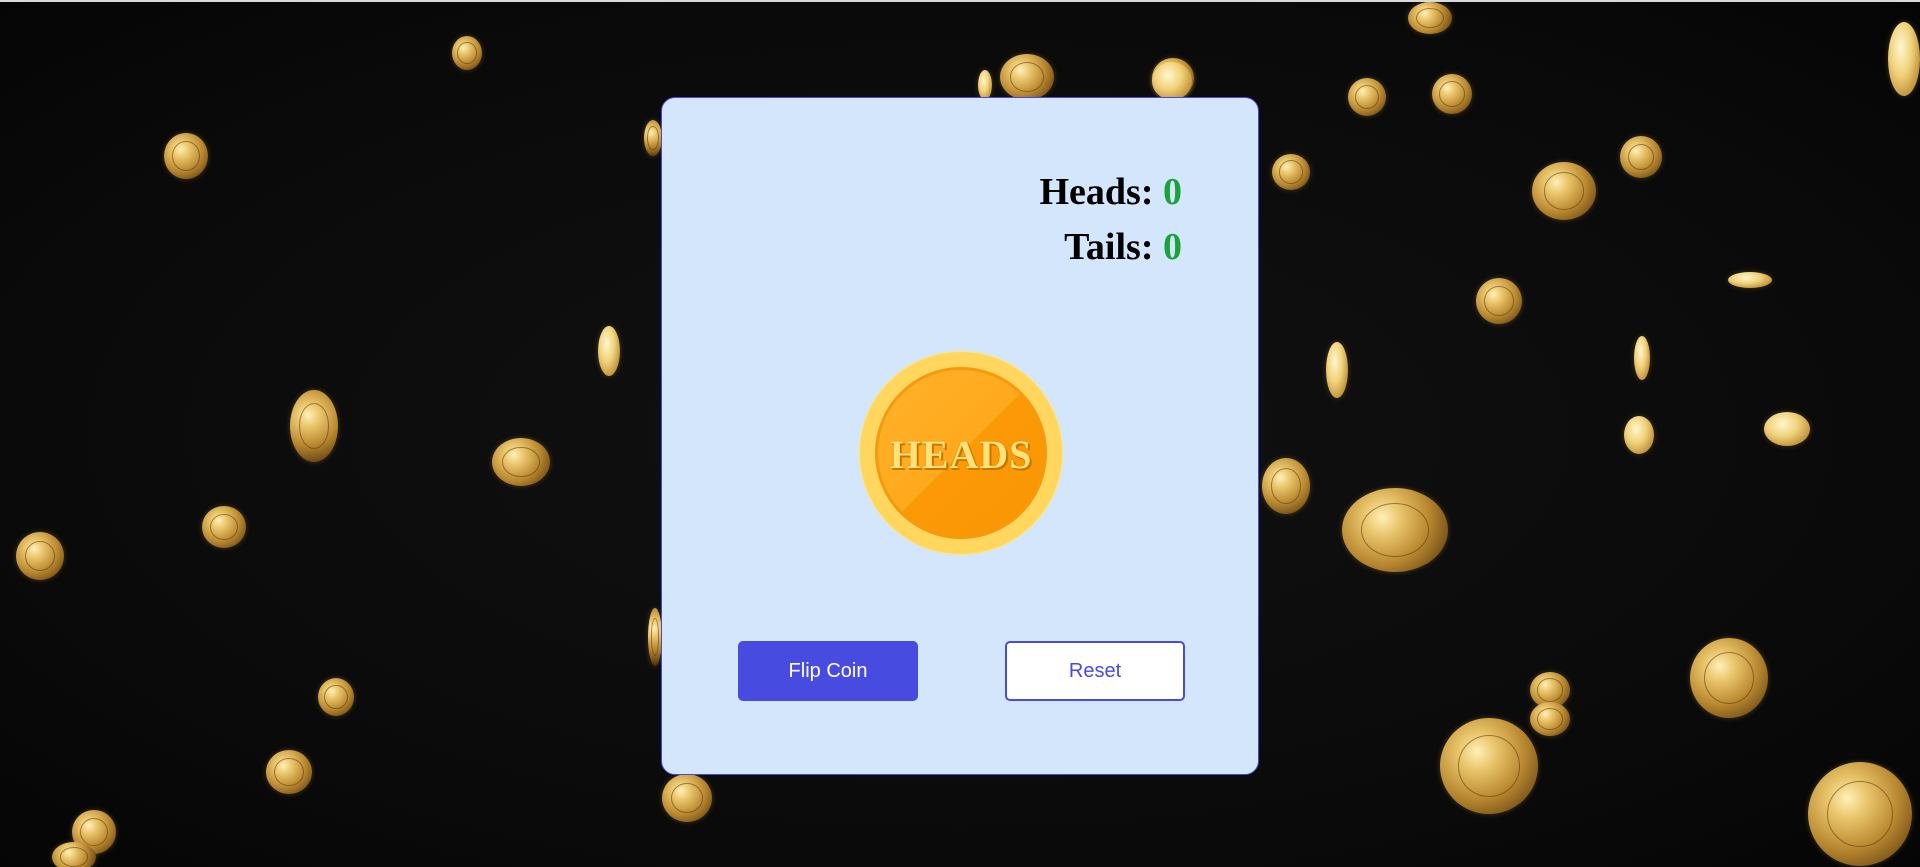  I want to click on heads-score: Heads: 0, so click(1111, 192).